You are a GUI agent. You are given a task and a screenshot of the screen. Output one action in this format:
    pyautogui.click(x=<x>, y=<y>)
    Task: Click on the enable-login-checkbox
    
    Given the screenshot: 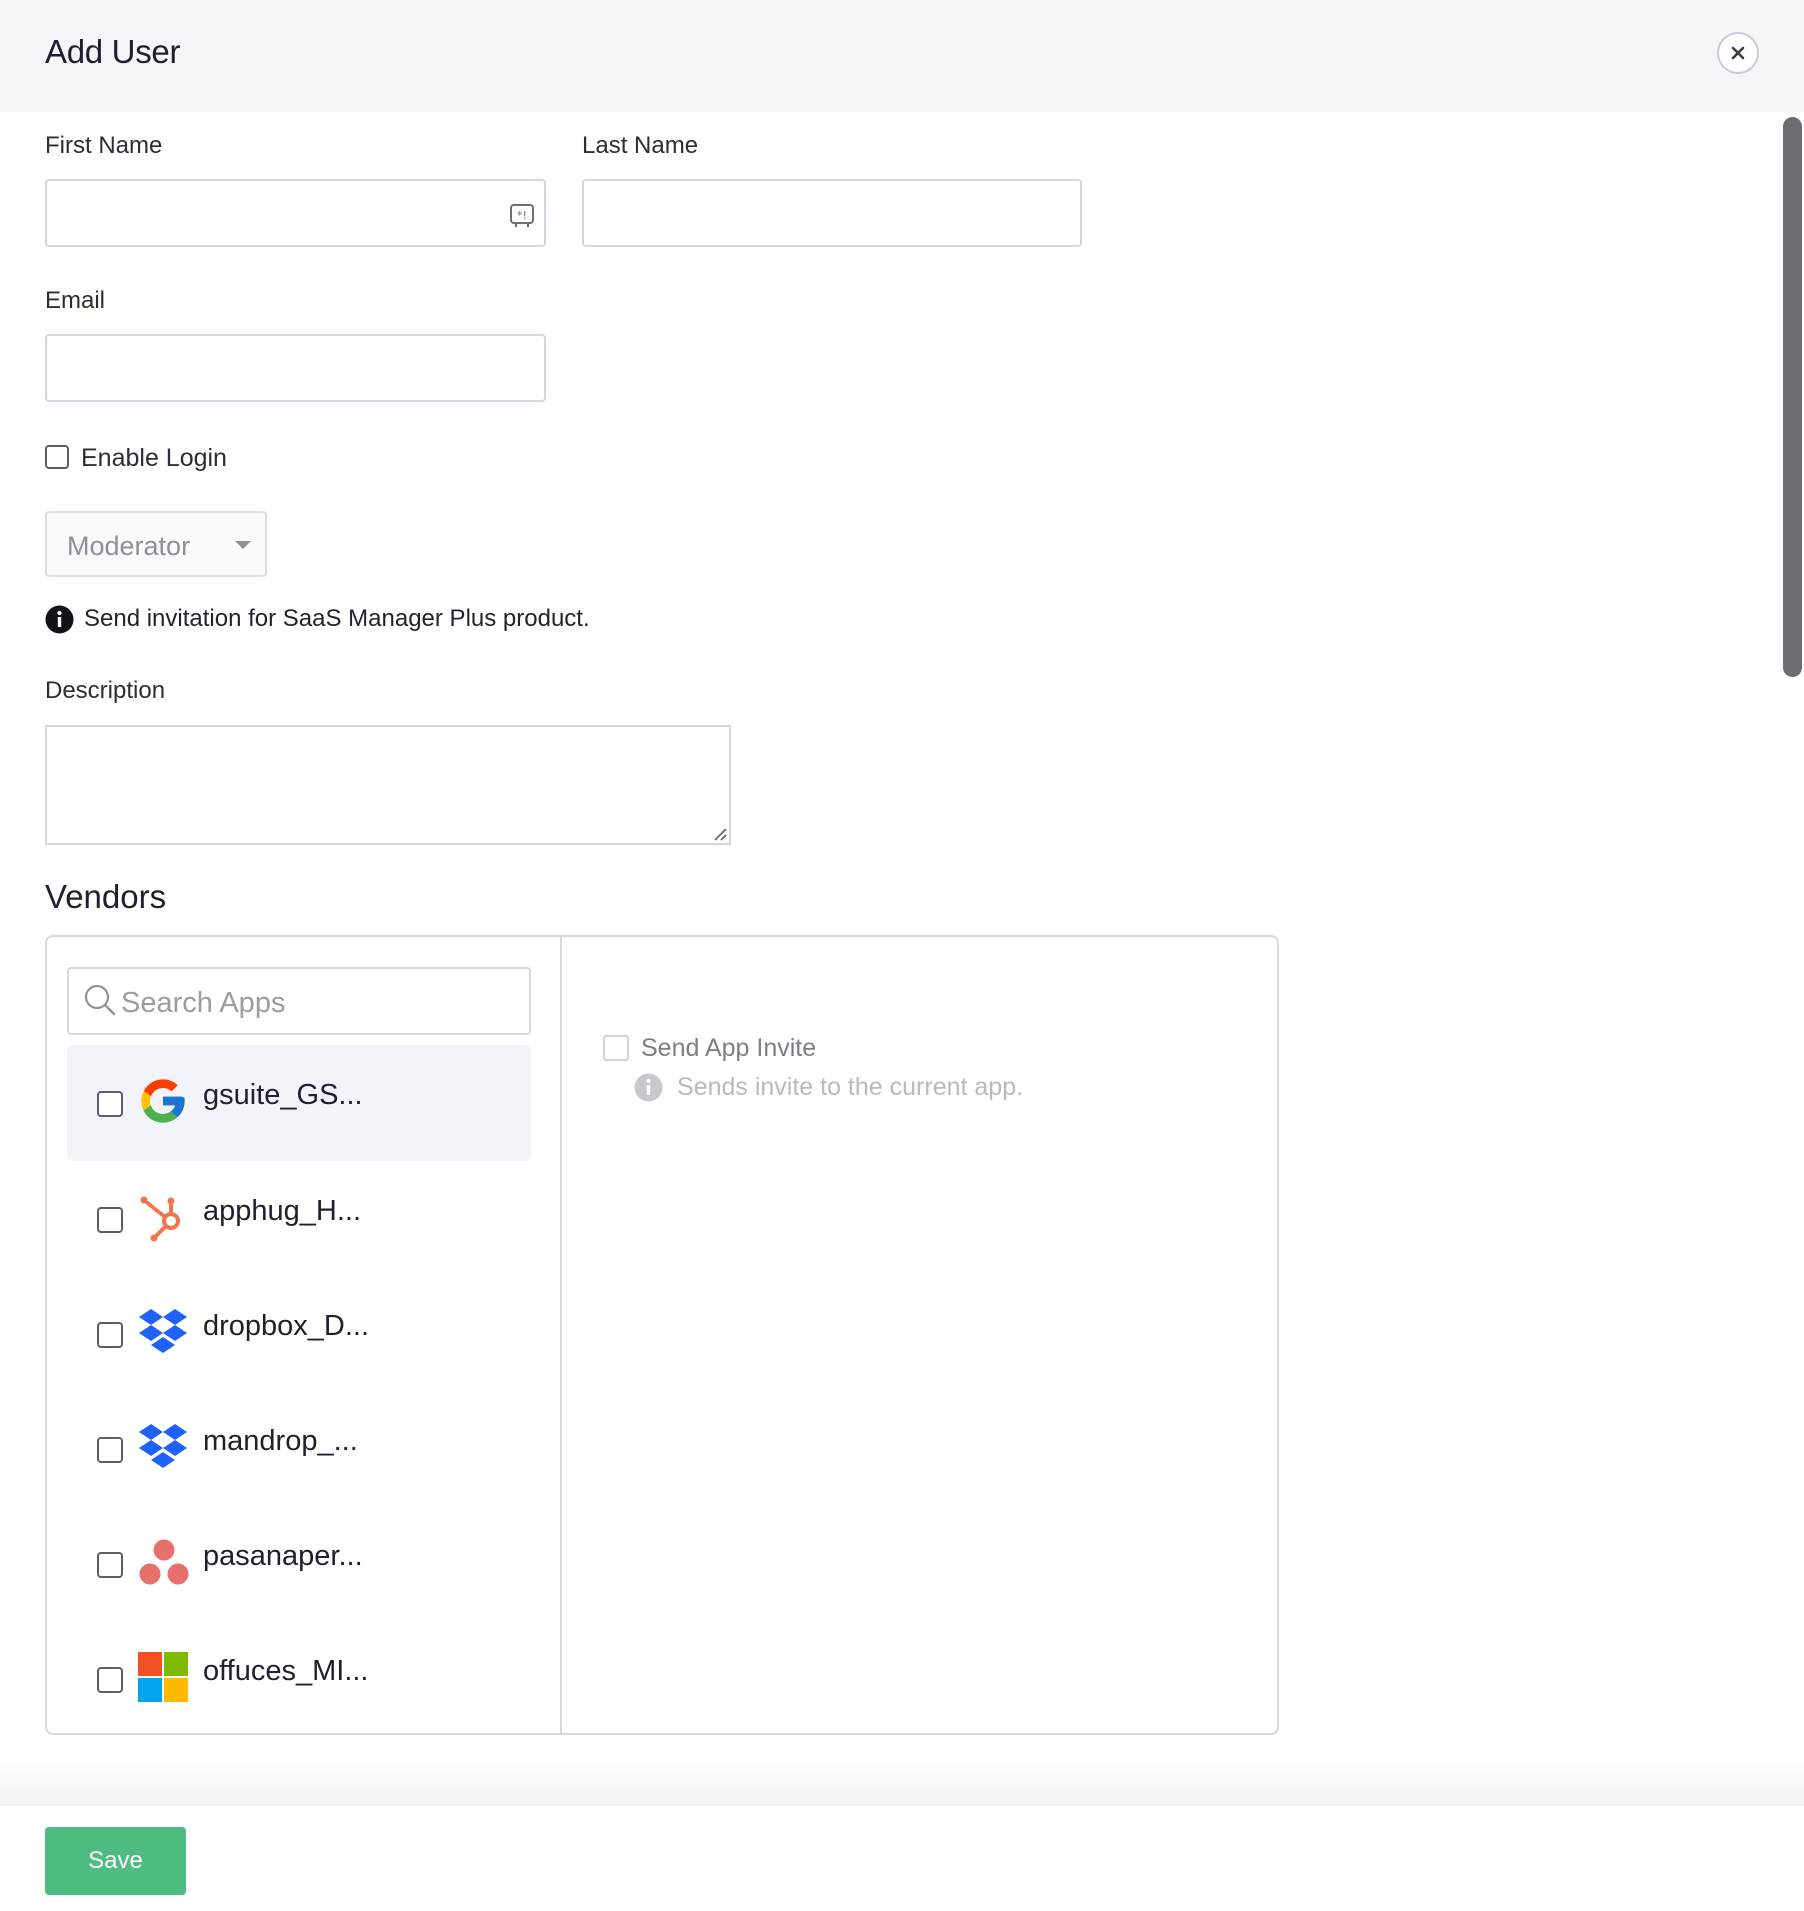 What is the action you would take?
    pyautogui.click(x=57, y=457)
    